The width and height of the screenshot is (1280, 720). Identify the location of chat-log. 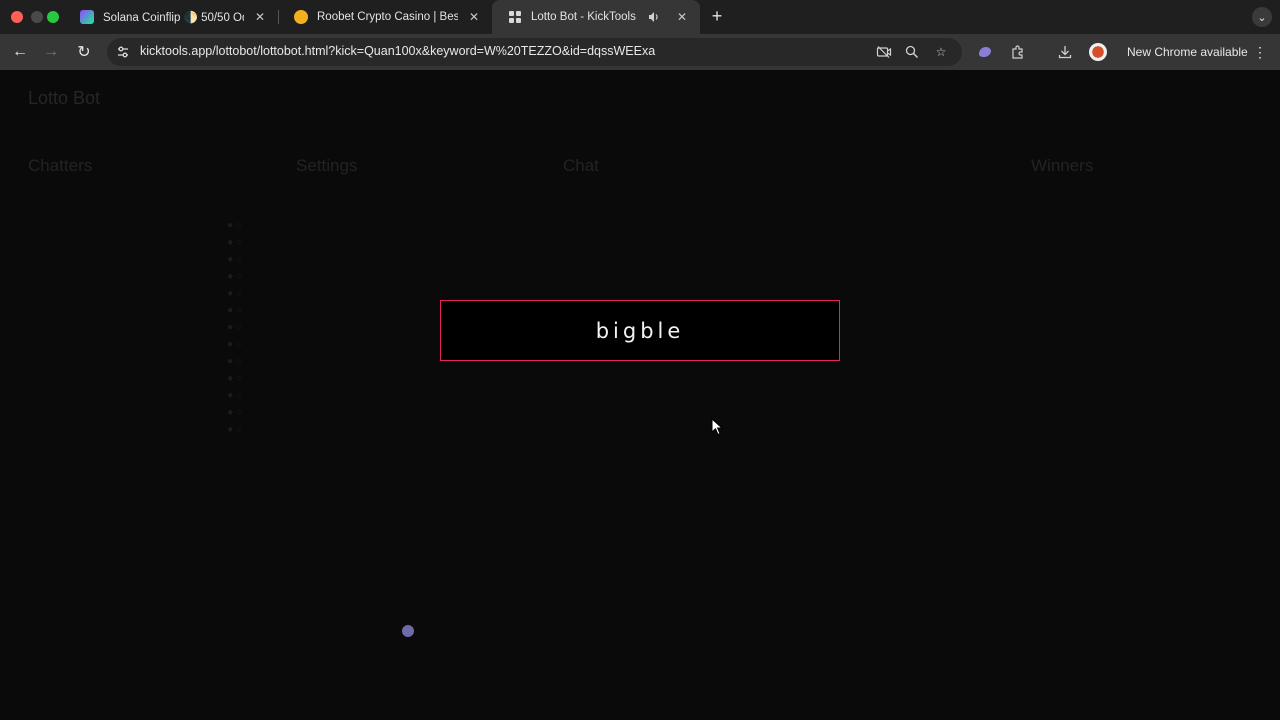
(765, 390).